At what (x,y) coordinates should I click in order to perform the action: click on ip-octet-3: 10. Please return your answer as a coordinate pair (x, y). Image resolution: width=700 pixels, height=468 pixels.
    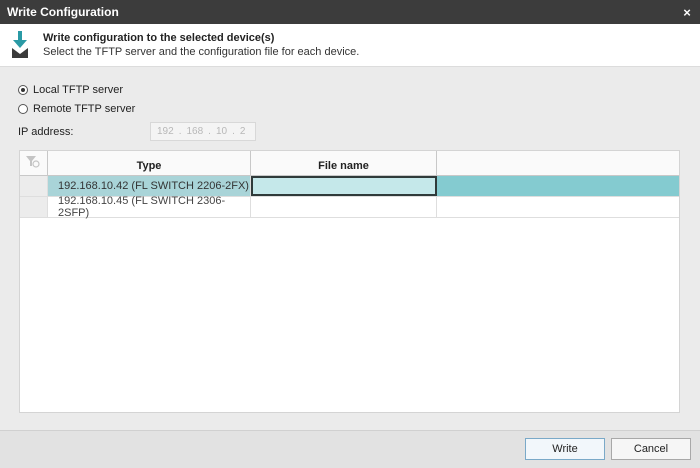
    Looking at the image, I should click on (221, 131).